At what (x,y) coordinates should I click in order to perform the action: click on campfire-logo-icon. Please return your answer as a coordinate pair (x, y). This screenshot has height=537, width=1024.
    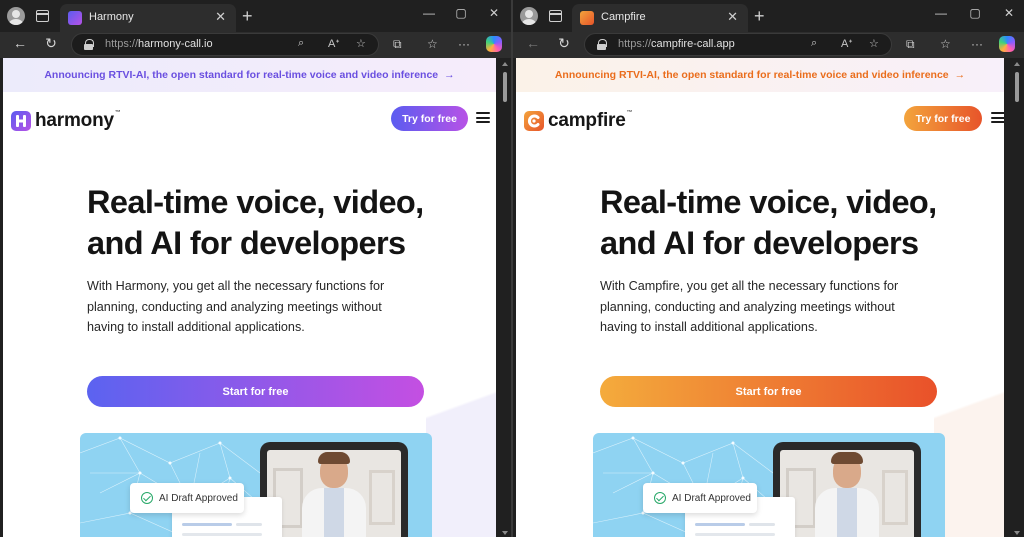
    Looking at the image, I should click on (534, 121).